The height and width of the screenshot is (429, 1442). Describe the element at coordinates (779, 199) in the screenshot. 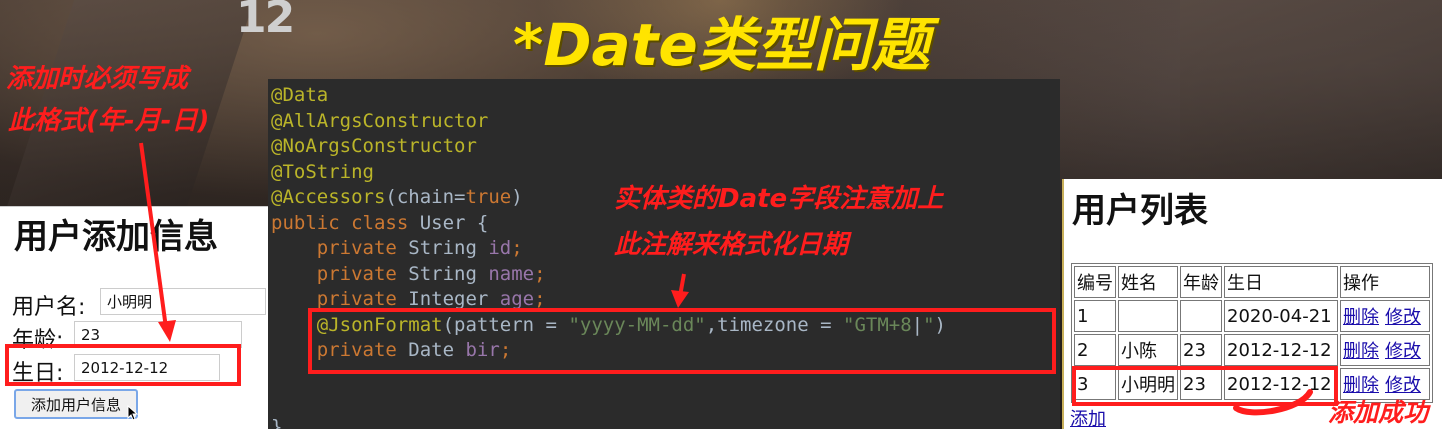

I see `code-note-line1: 实体类的Date字段注意加上` at that location.